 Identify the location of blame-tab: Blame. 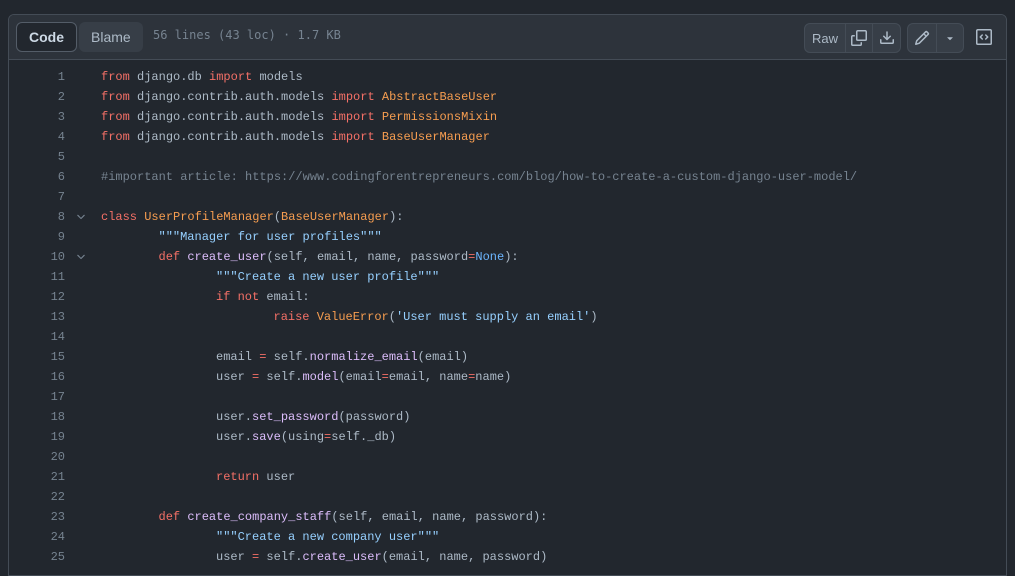
(111, 37).